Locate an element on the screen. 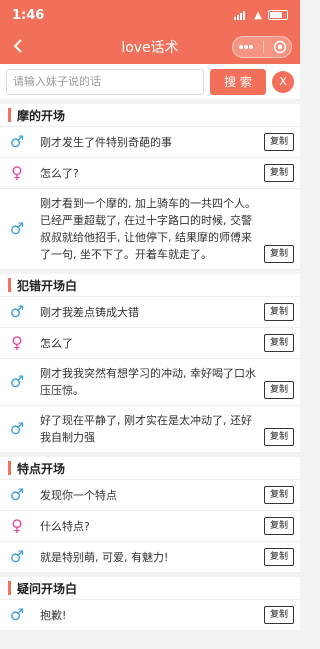 The image size is (320, 649). section-header: 摩的开场 is located at coordinates (150, 115).